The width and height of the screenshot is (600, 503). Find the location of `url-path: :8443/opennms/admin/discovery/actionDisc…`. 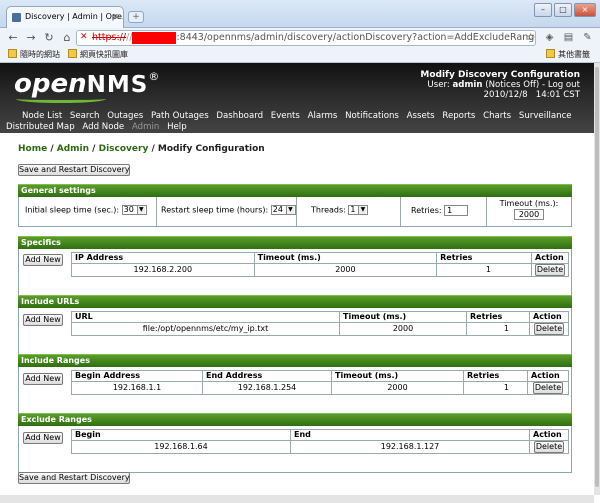

url-path: :8443/opennms/admin/discovery/actionDisc… is located at coordinates (356, 37).